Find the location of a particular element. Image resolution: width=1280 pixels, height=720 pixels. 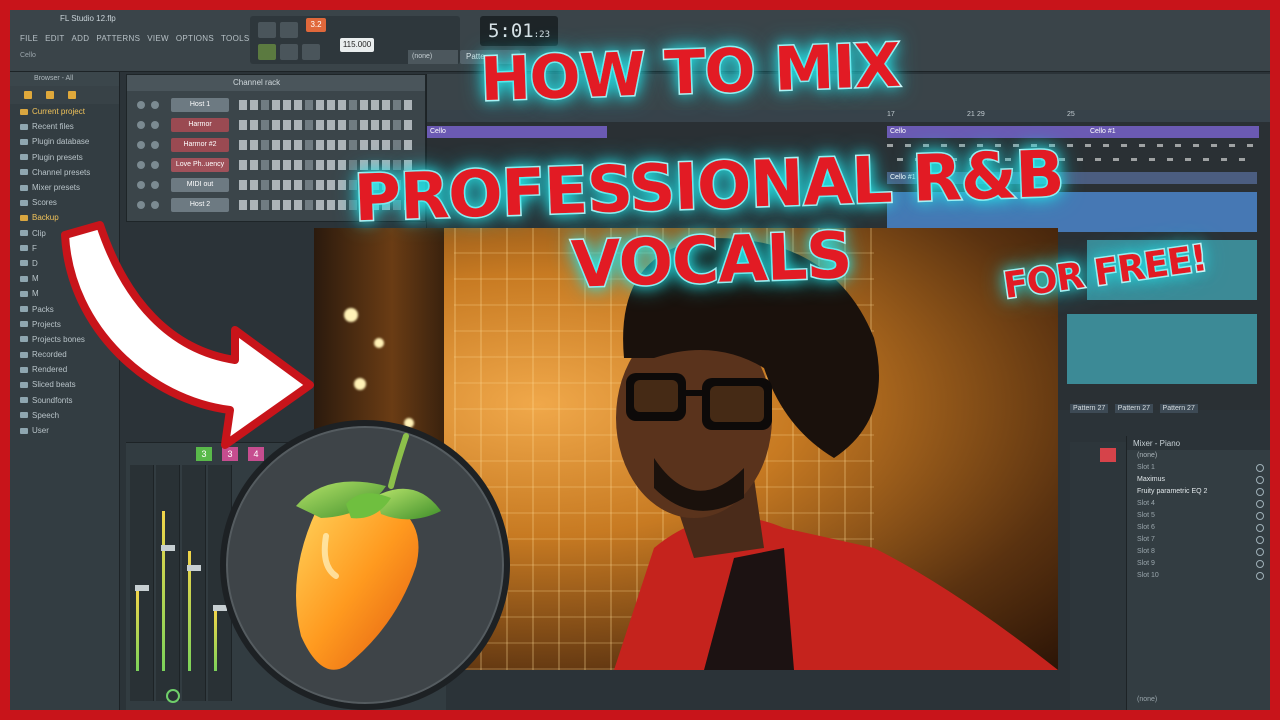

menu-add: ADD is located at coordinates (81, 38).